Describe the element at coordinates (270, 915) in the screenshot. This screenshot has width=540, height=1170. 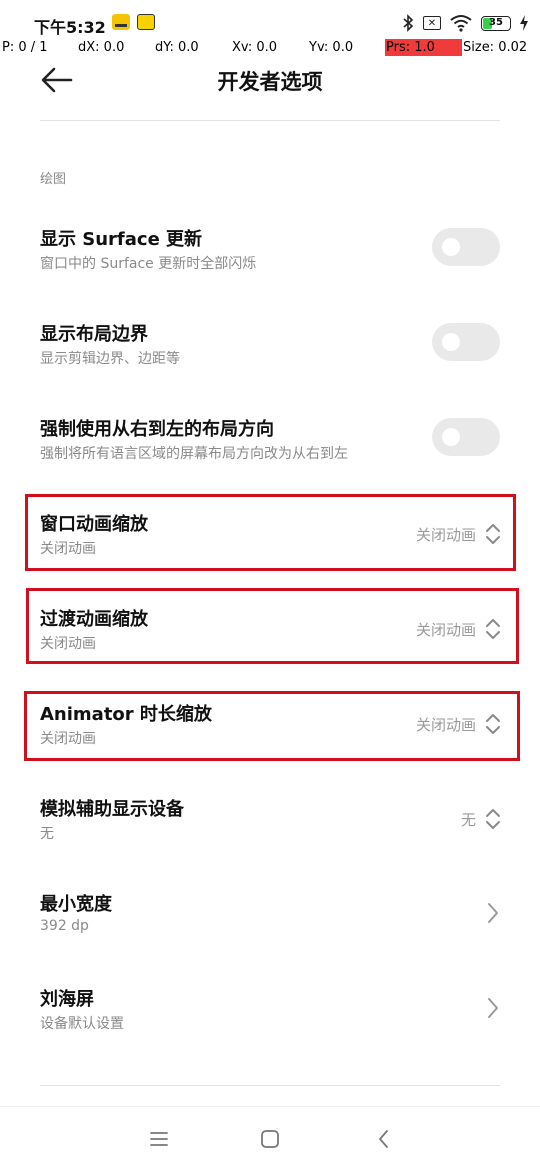
I see `setting-smallest-width: 最小宽度 392 dp` at that location.